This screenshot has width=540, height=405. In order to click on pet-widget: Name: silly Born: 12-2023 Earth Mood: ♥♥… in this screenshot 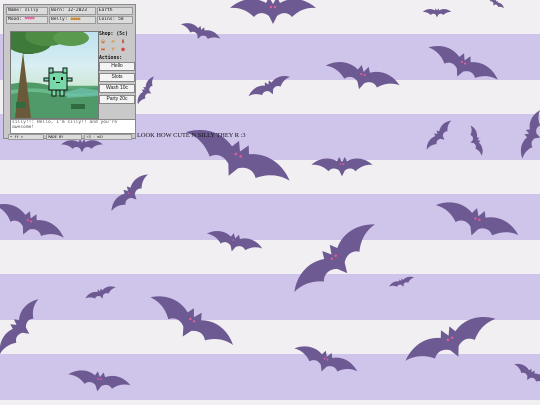, I will do `click(69, 72)`.